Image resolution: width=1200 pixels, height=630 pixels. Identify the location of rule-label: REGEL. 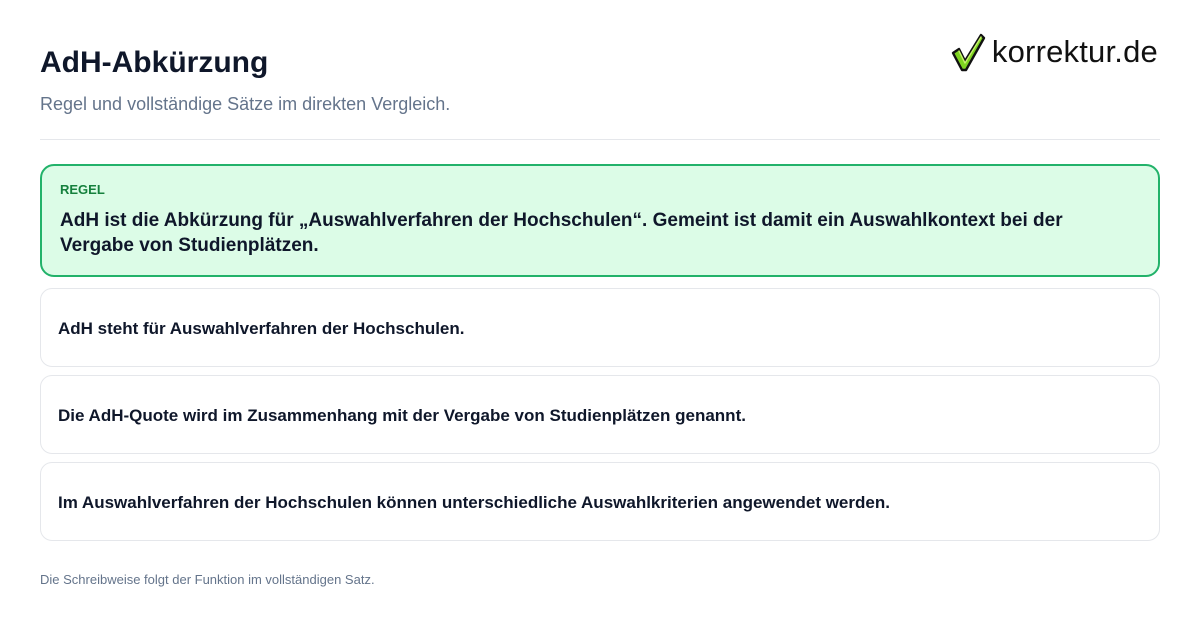
(82, 189).